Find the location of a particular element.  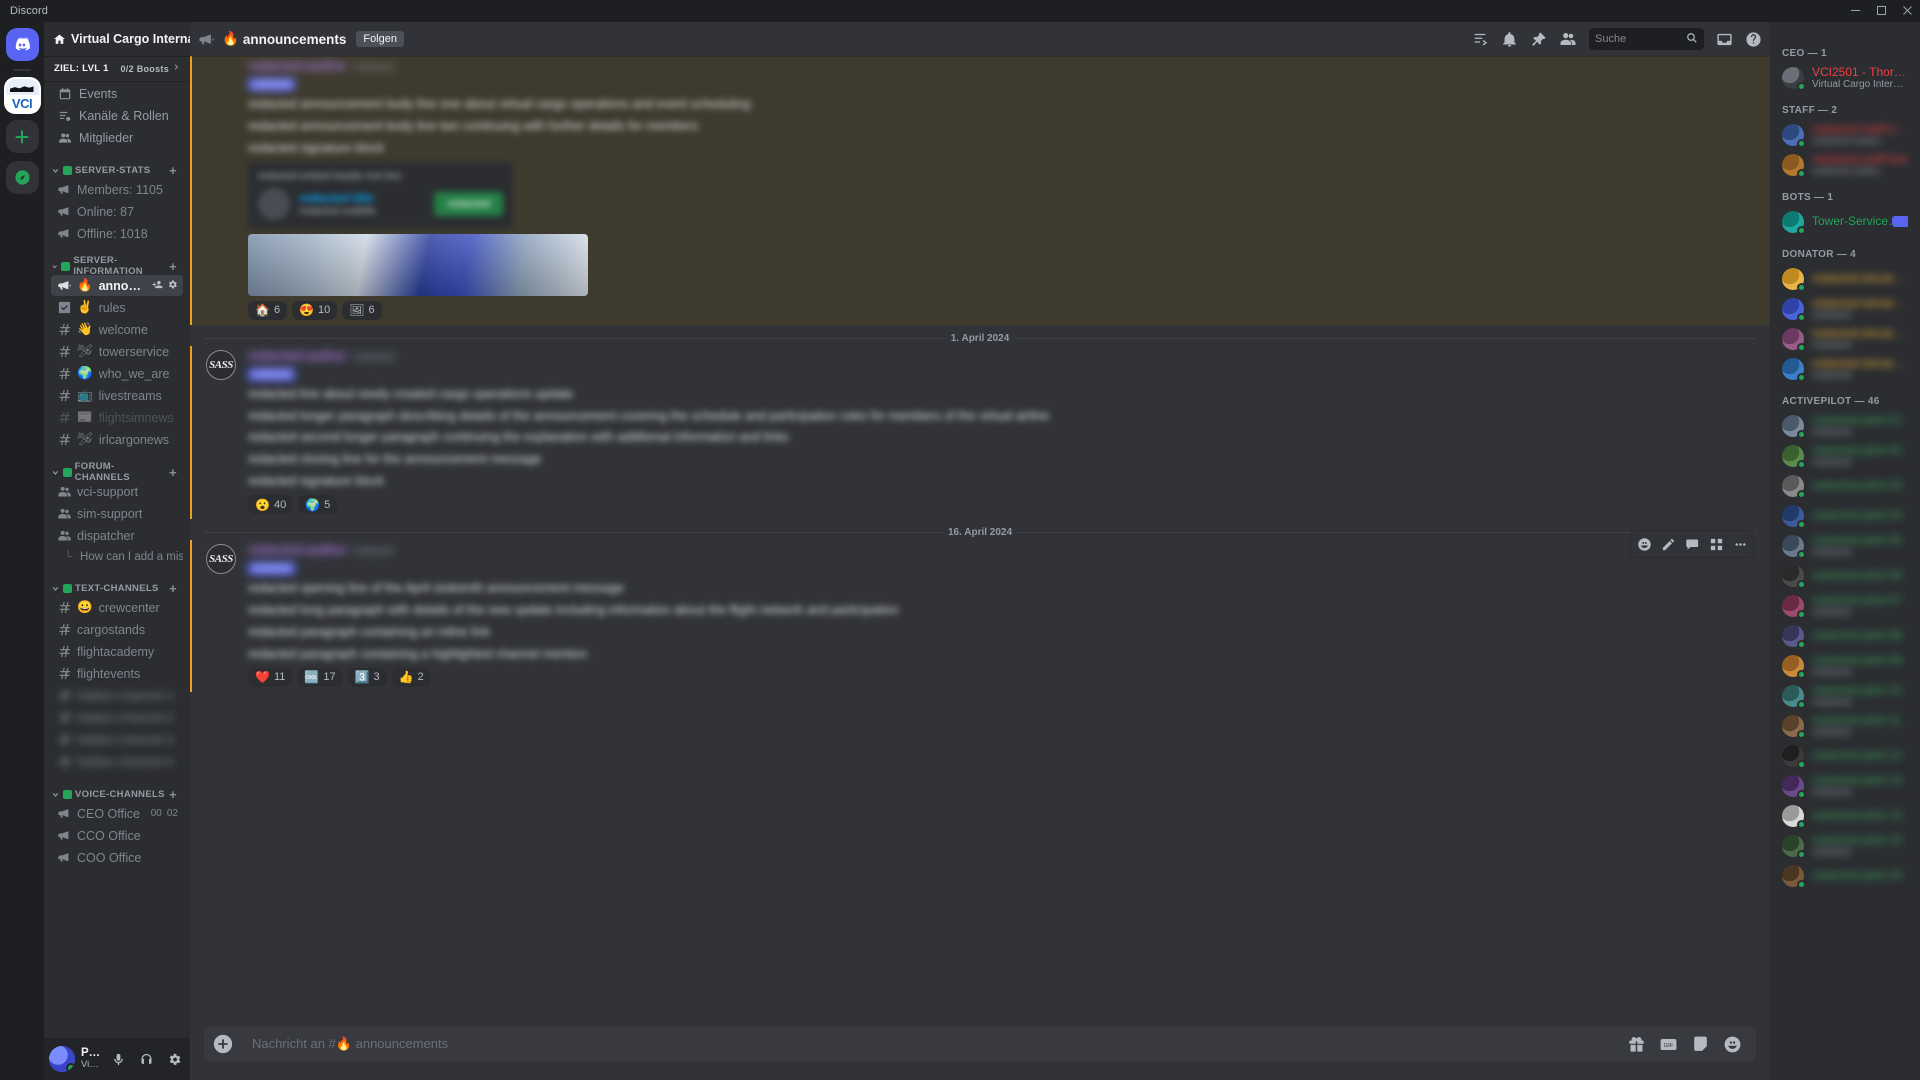

member-item: redacted-pilot-14 is located at coordinates (1845, 816).